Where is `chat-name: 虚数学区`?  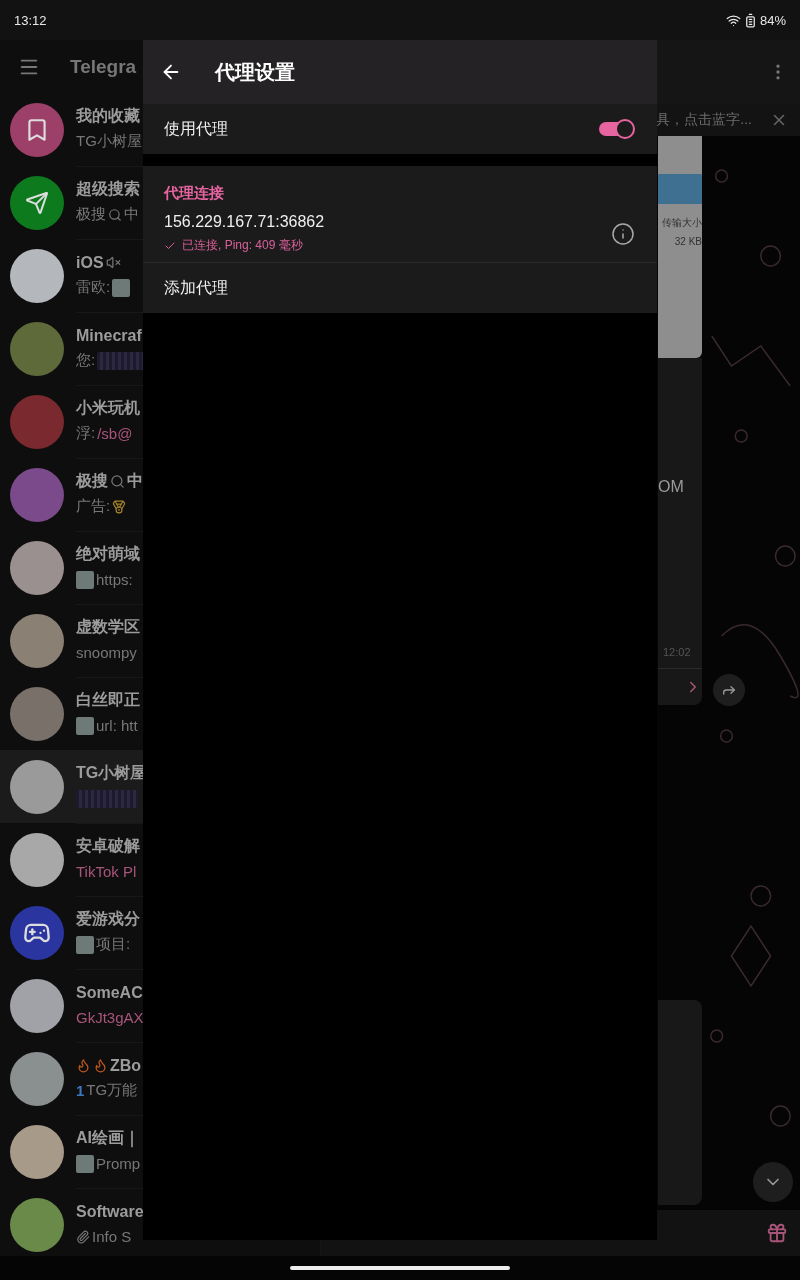 chat-name: 虚数学区 is located at coordinates (108, 627).